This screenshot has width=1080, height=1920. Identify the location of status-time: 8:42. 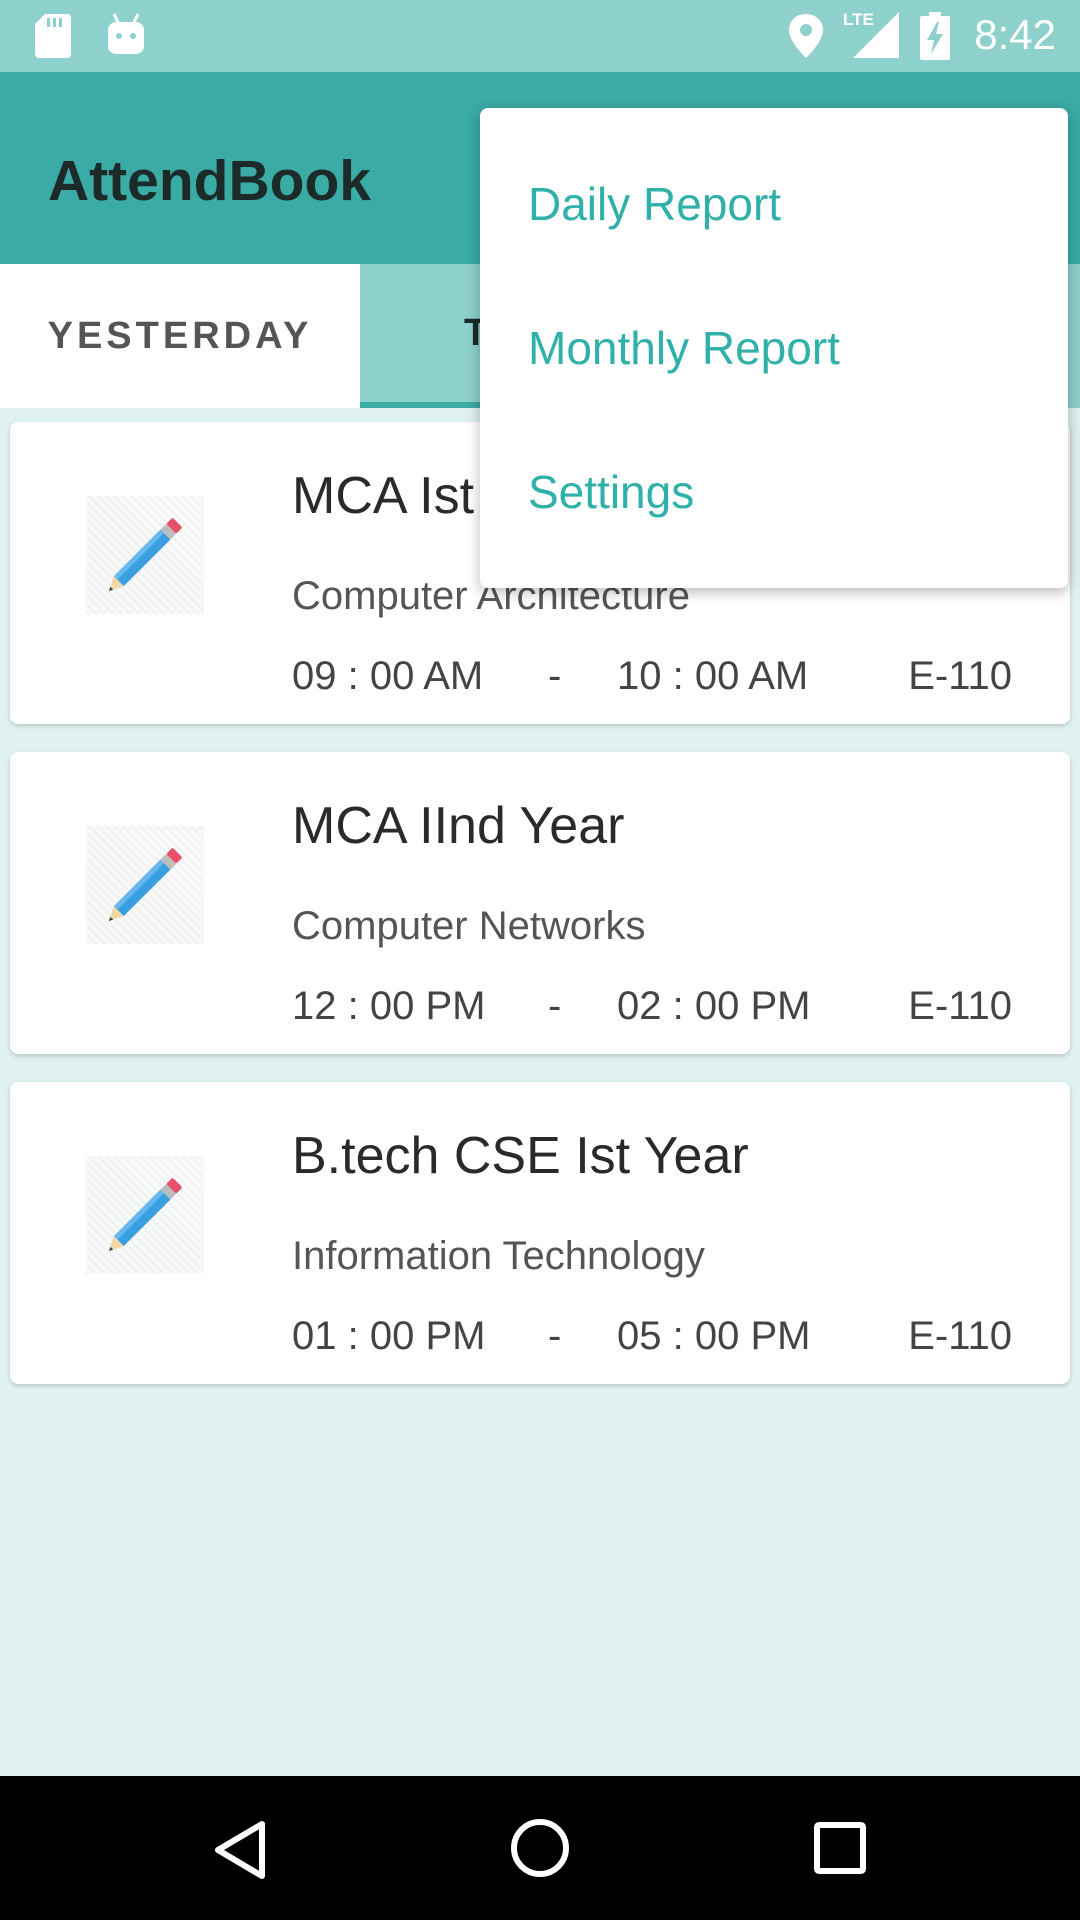
(1015, 34).